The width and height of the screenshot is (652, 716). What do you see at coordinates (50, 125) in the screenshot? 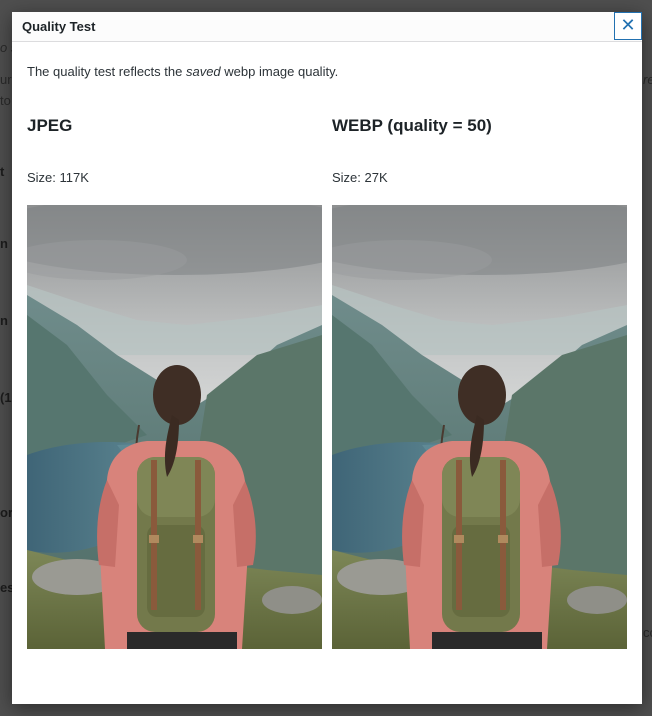
I see `jpeg-heading: JPEG` at bounding box center [50, 125].